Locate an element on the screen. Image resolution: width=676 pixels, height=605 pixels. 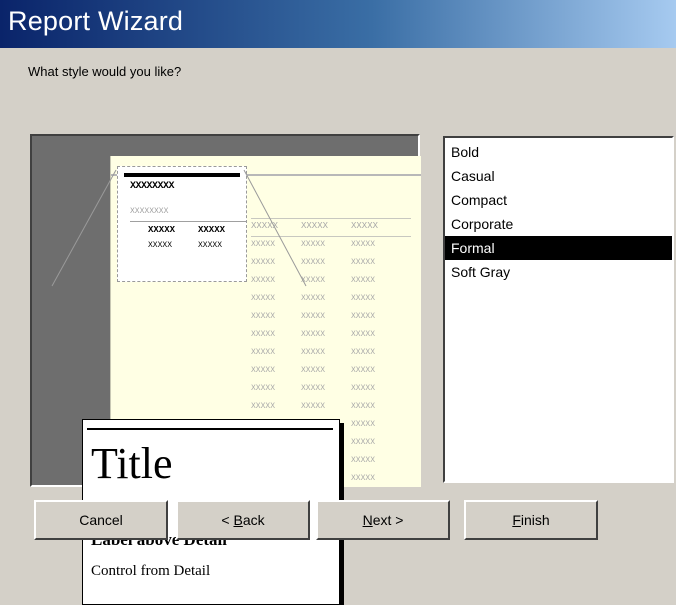
cancel-button: Cancel is located at coordinates (101, 520).